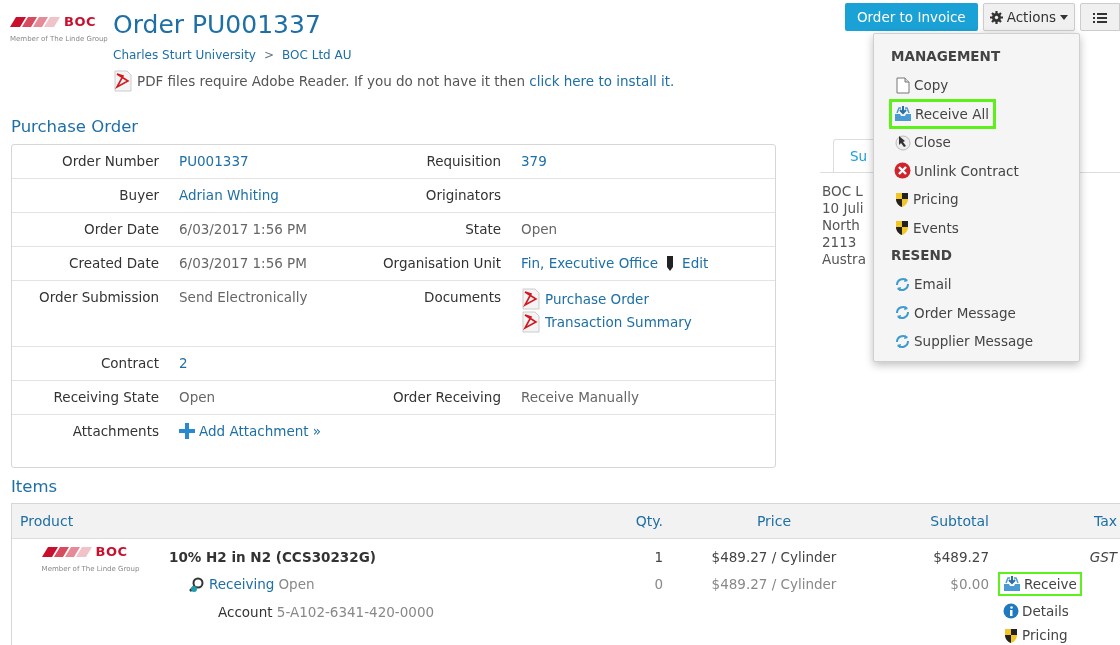 Image resolution: width=1120 pixels, height=645 pixels. What do you see at coordinates (187, 431) in the screenshot?
I see `plus-icon` at bounding box center [187, 431].